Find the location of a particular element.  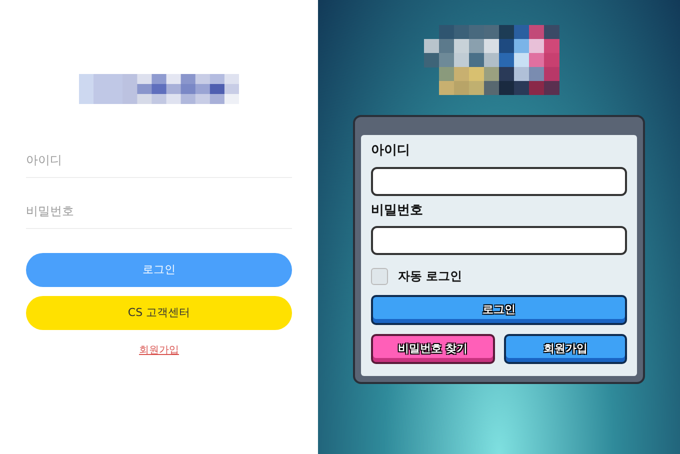

auto-login-label: 자동 로그인 is located at coordinates (430, 276).